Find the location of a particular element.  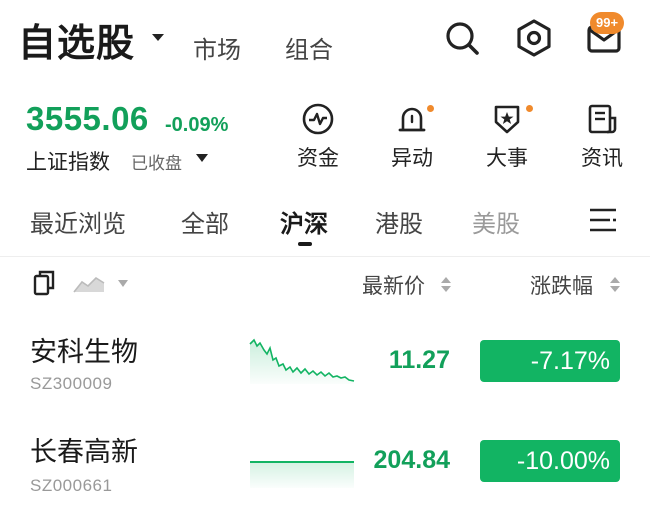

stock-price: 11.27 is located at coordinates (419, 360).